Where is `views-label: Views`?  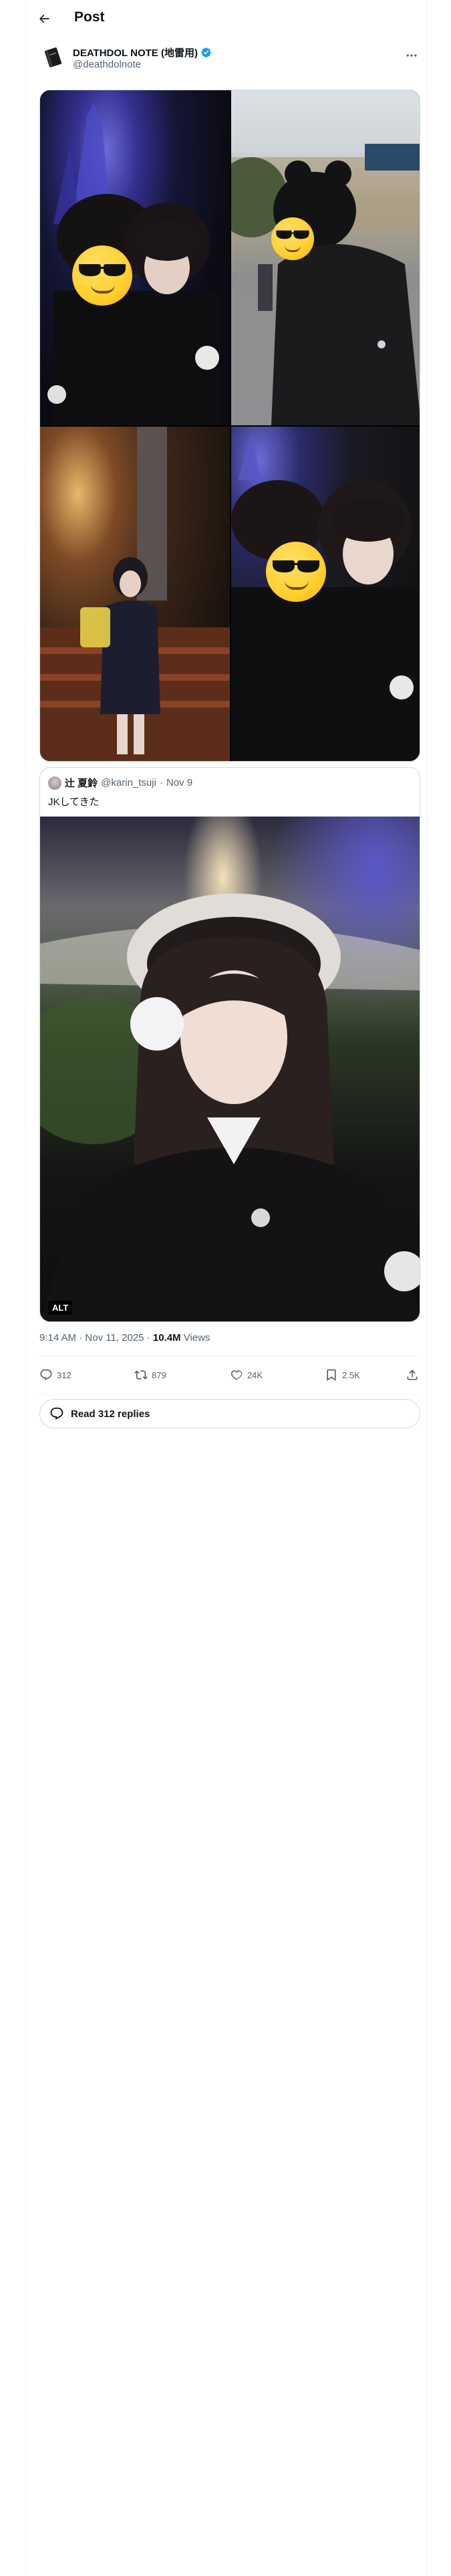 views-label: Views is located at coordinates (196, 1338).